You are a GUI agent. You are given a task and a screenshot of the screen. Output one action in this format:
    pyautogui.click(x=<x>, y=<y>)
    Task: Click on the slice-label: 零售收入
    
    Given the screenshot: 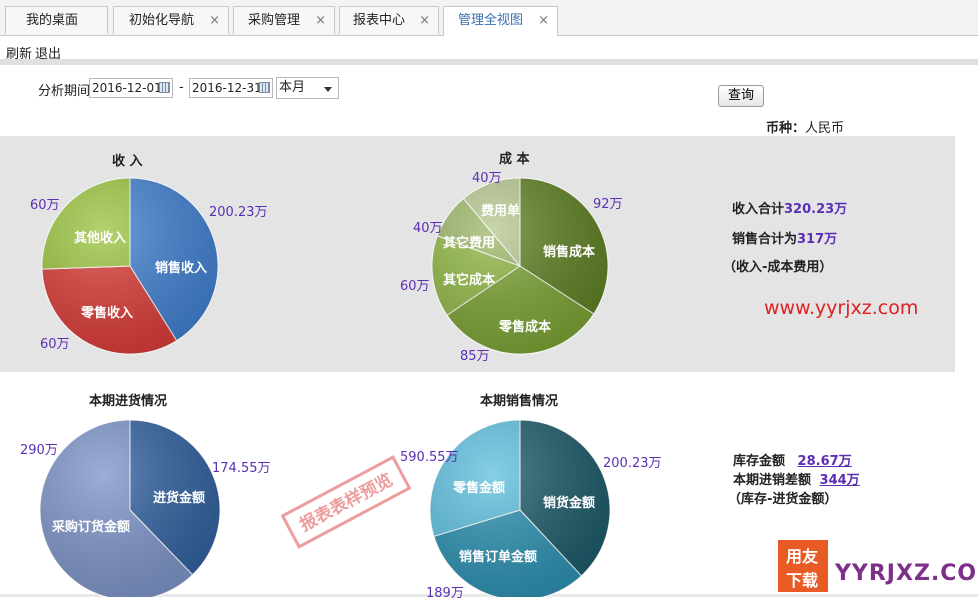 What is the action you would take?
    pyautogui.click(x=107, y=313)
    